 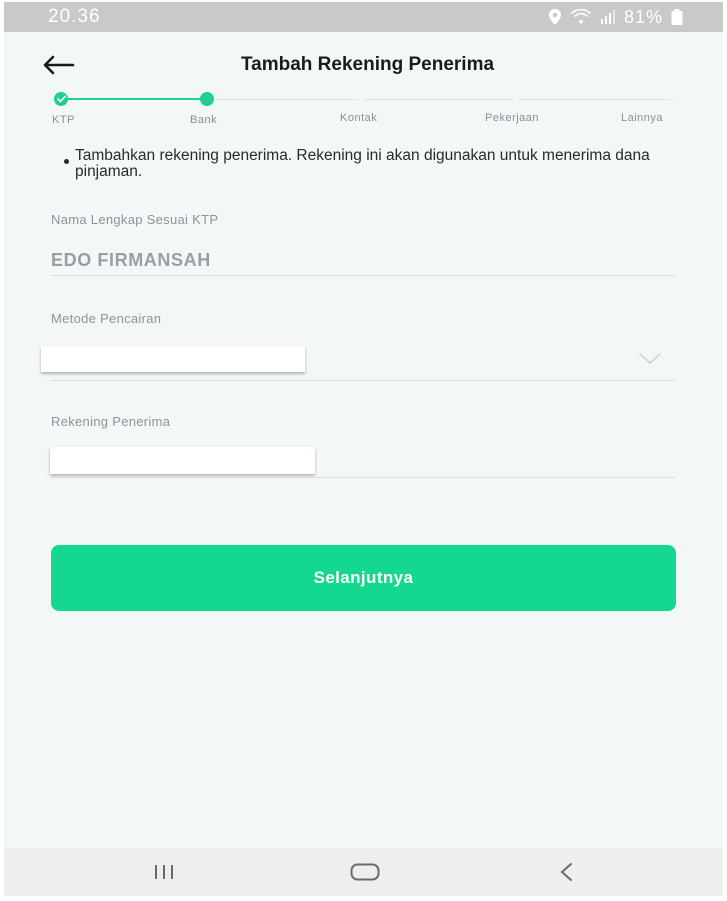 I want to click on system-back-button, so click(x=566, y=872).